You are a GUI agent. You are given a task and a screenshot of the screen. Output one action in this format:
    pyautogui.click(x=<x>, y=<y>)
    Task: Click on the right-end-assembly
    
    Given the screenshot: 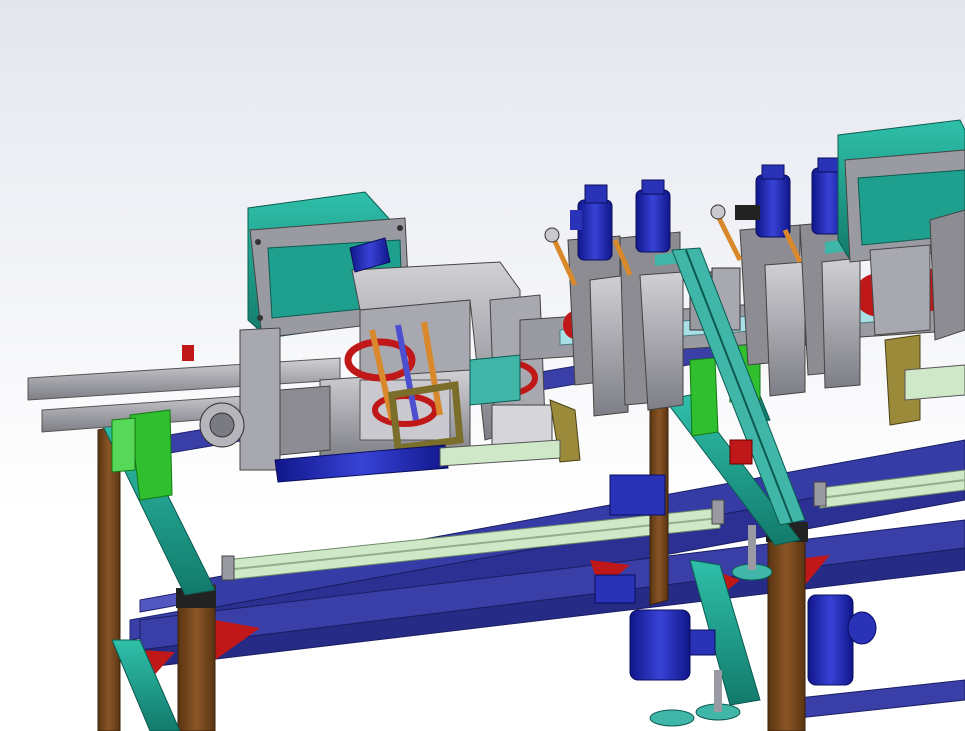 What is the action you would take?
    pyautogui.click(x=924, y=380)
    